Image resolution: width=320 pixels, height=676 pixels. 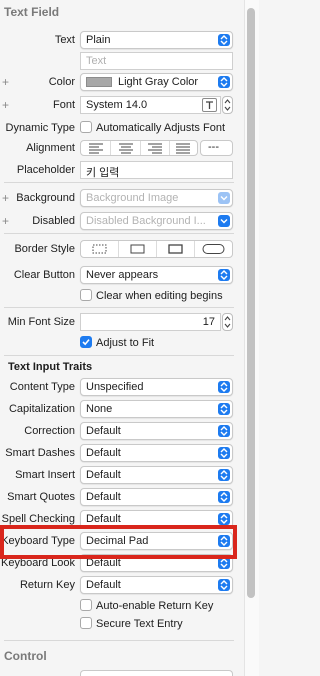 What do you see at coordinates (227, 322) in the screenshot?
I see `min-font-size-stepper` at bounding box center [227, 322].